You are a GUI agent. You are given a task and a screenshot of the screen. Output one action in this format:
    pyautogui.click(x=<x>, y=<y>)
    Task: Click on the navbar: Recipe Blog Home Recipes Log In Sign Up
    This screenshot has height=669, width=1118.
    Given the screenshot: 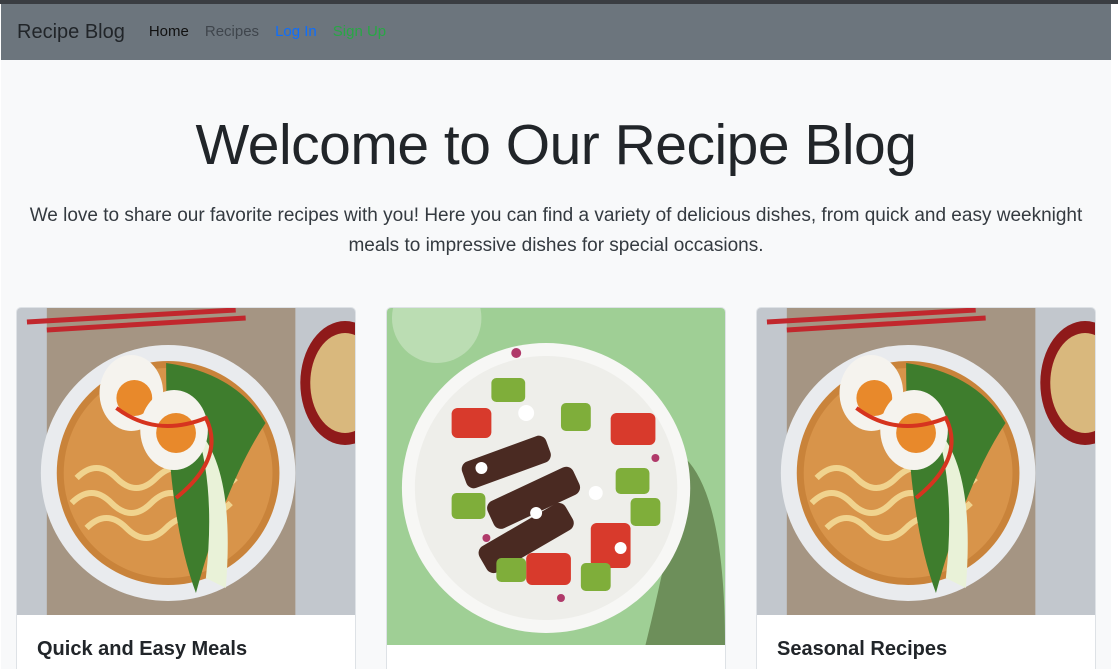 What is the action you would take?
    pyautogui.click(x=556, y=32)
    